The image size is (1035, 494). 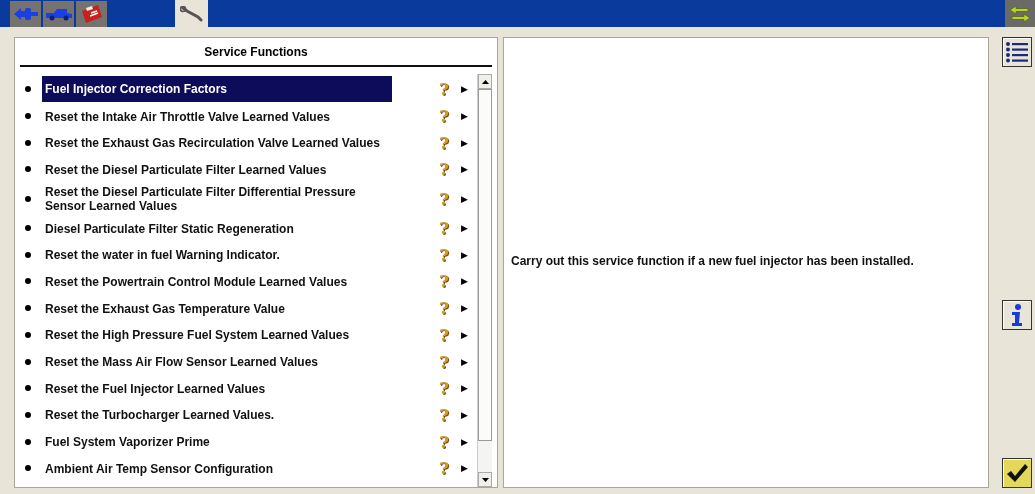 What do you see at coordinates (217, 89) in the screenshot?
I see `function-item: Fuel Injector Correction Factors` at bounding box center [217, 89].